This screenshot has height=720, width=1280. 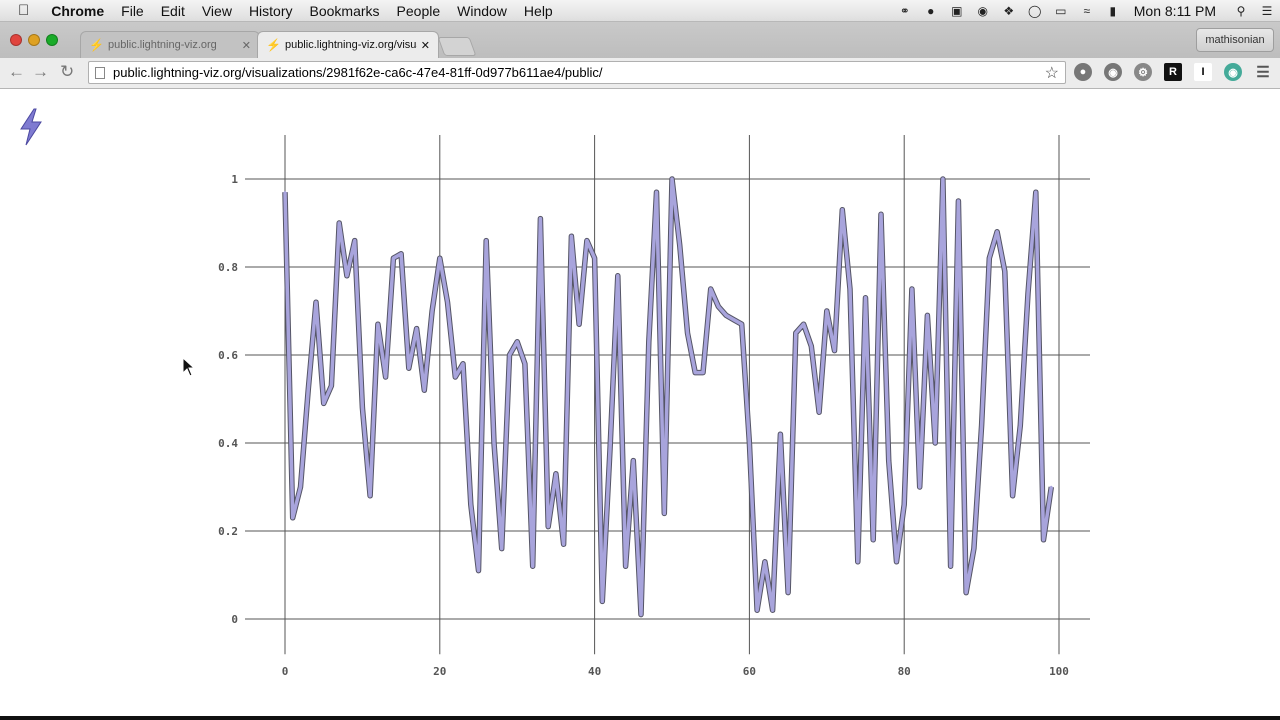 What do you see at coordinates (170, 44) in the screenshot?
I see `tab-inactive: ⚡ public.lightning-viz.org ✕` at bounding box center [170, 44].